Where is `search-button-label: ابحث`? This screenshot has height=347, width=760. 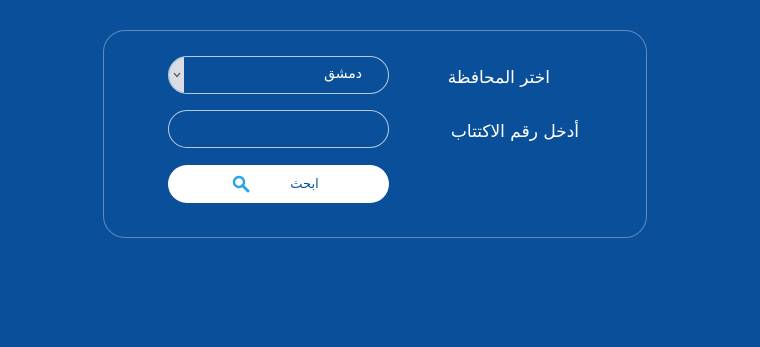
search-button-label: ابحث is located at coordinates (304, 184).